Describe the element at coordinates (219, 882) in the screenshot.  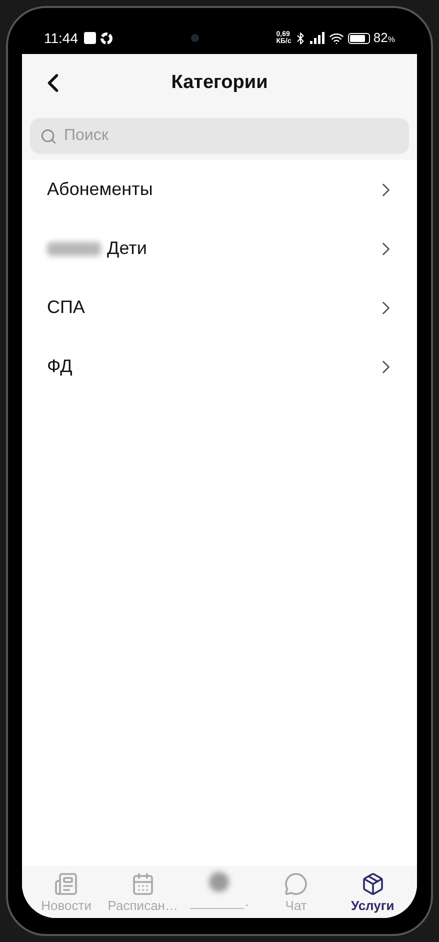
I see `blurred-icon` at that location.